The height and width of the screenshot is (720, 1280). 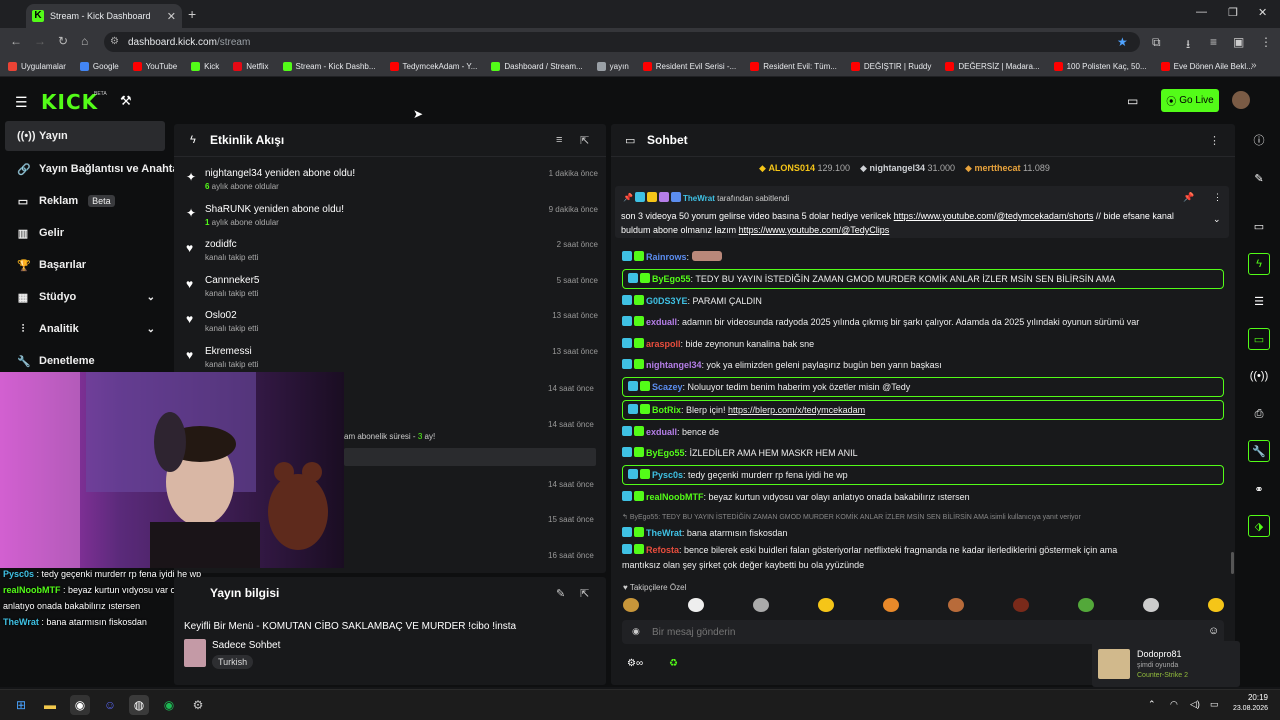 What do you see at coordinates (1195, 704) in the screenshot?
I see `volume-icon: ◁)` at bounding box center [1195, 704].